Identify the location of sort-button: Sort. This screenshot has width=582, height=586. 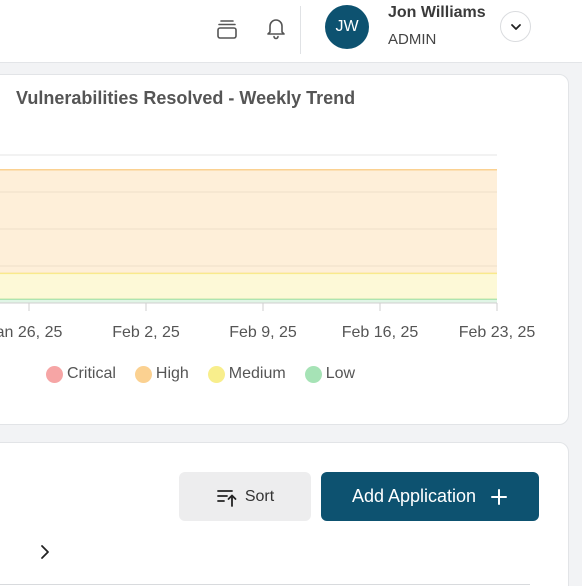
(245, 496).